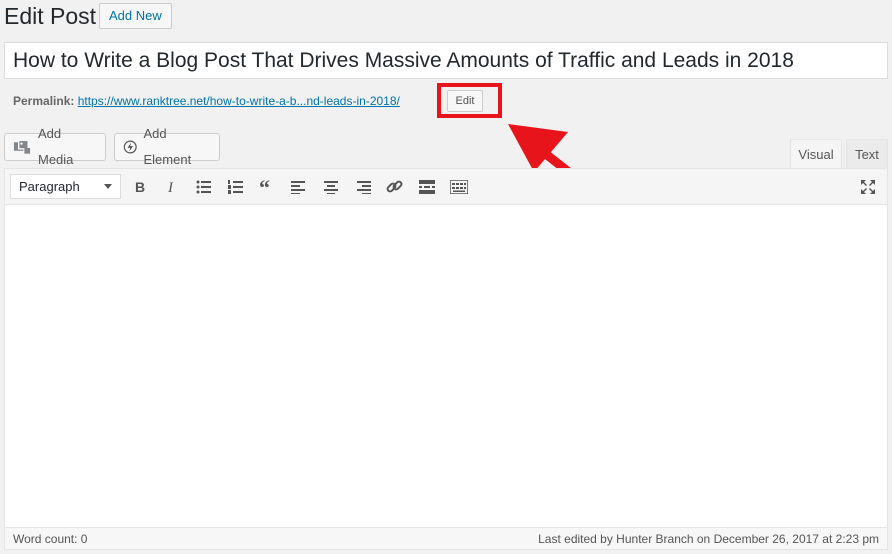 The image size is (892, 554). Describe the element at coordinates (427, 187) in the screenshot. I see `read-more-icon` at that location.